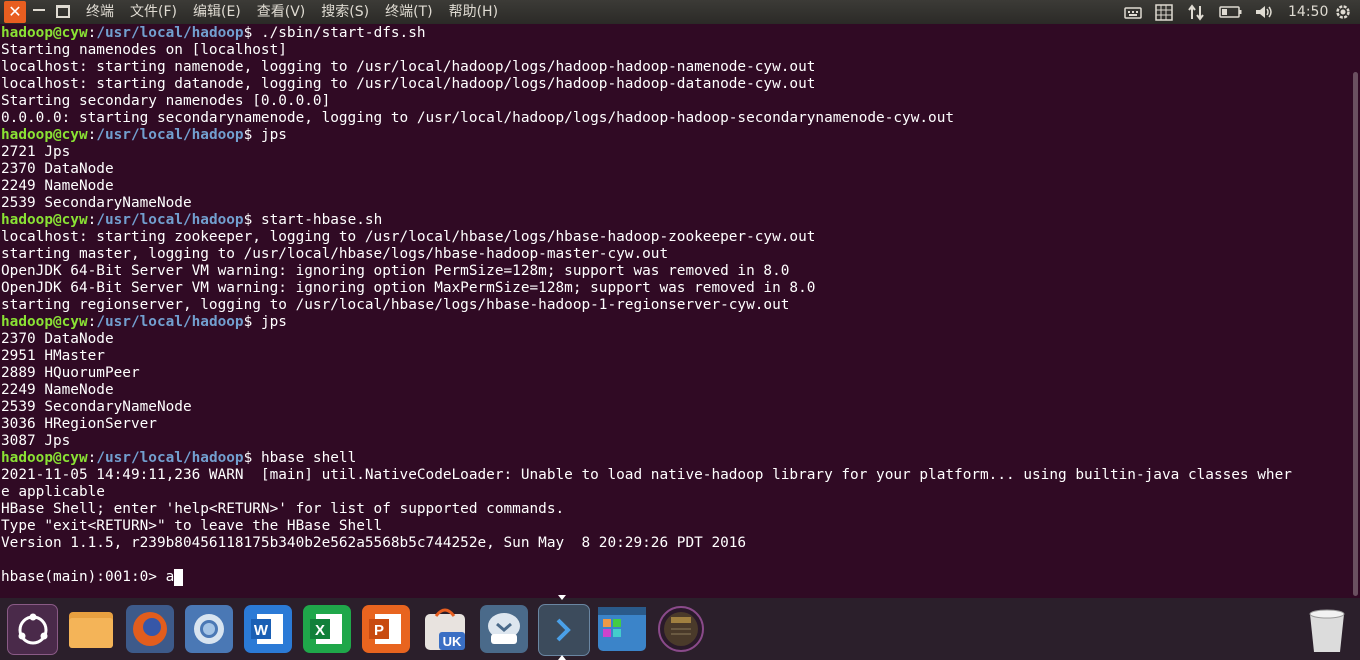 This screenshot has width=1360, height=660. I want to click on launcher-dock: W X P UK, so click(680, 629).